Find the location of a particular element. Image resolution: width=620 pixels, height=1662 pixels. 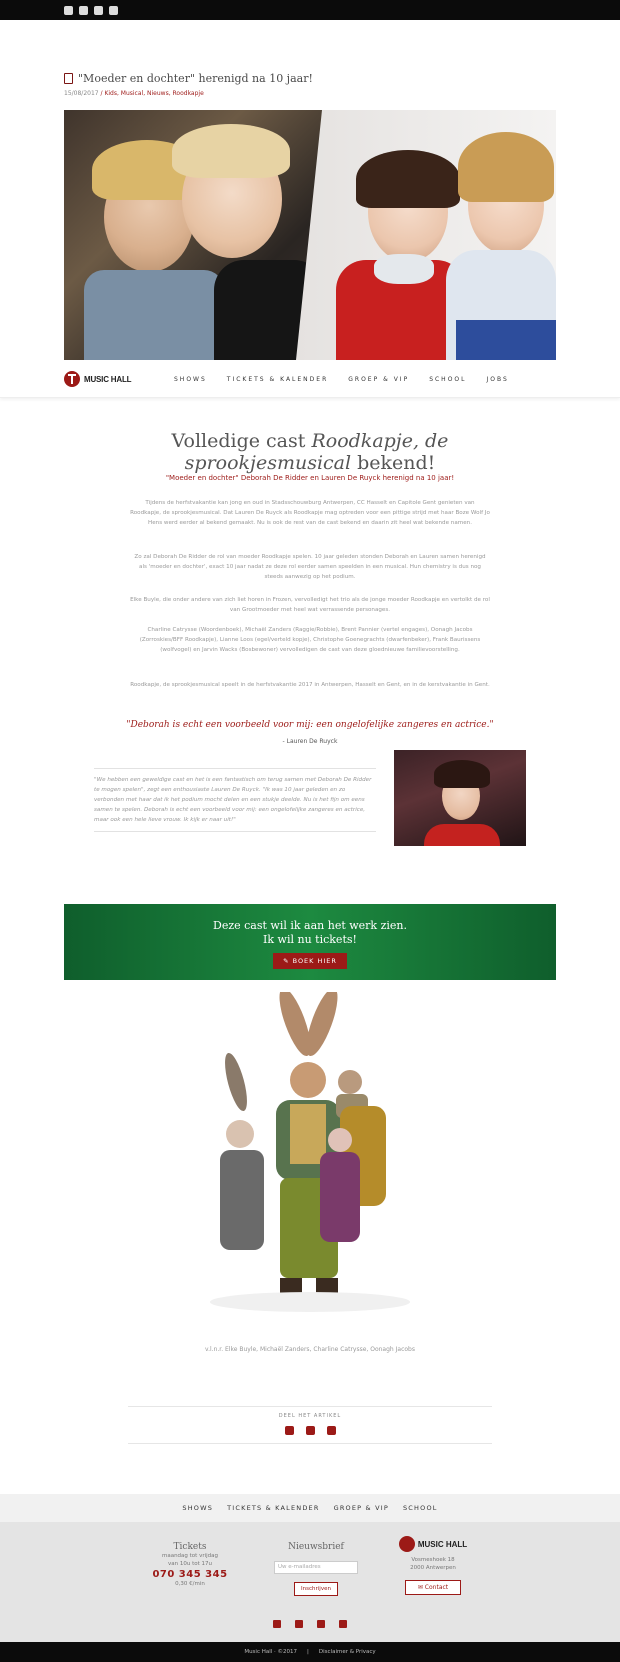

document-icon is located at coordinates (68, 78).